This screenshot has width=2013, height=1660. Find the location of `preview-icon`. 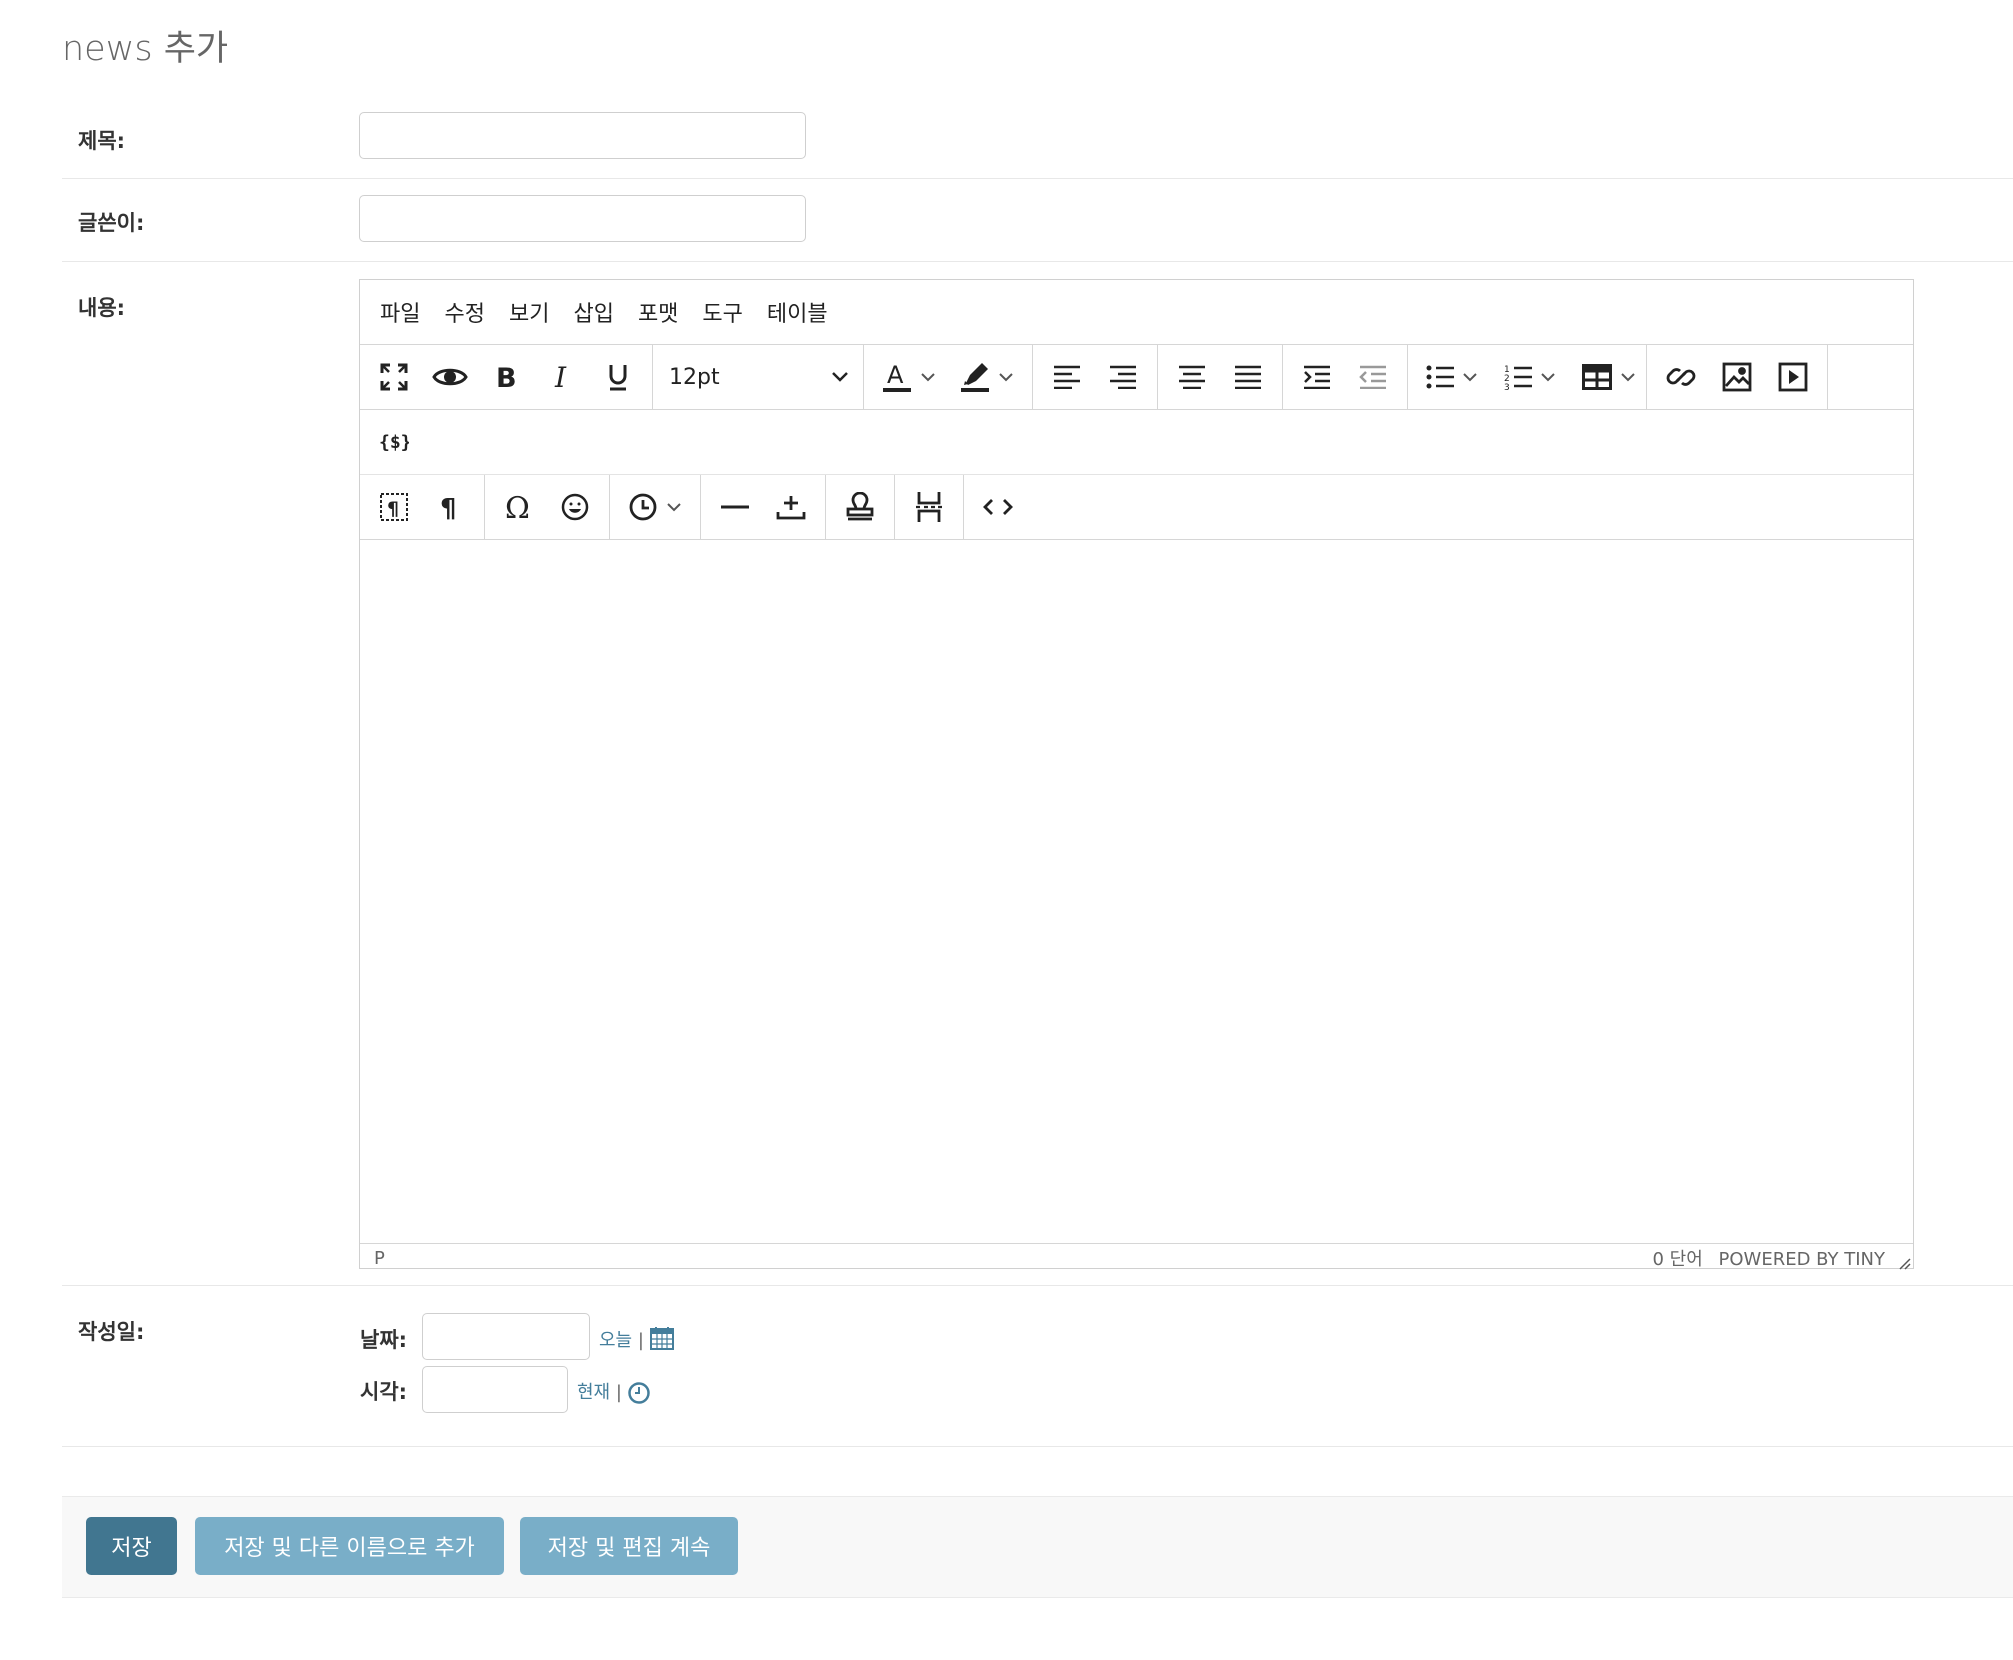

preview-icon is located at coordinates (450, 377).